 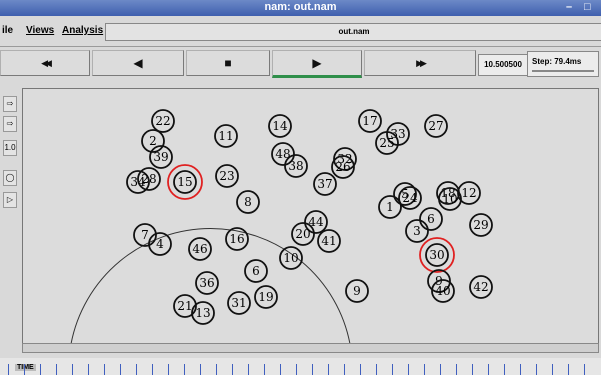 I want to click on node-20: 20, so click(x=303, y=234).